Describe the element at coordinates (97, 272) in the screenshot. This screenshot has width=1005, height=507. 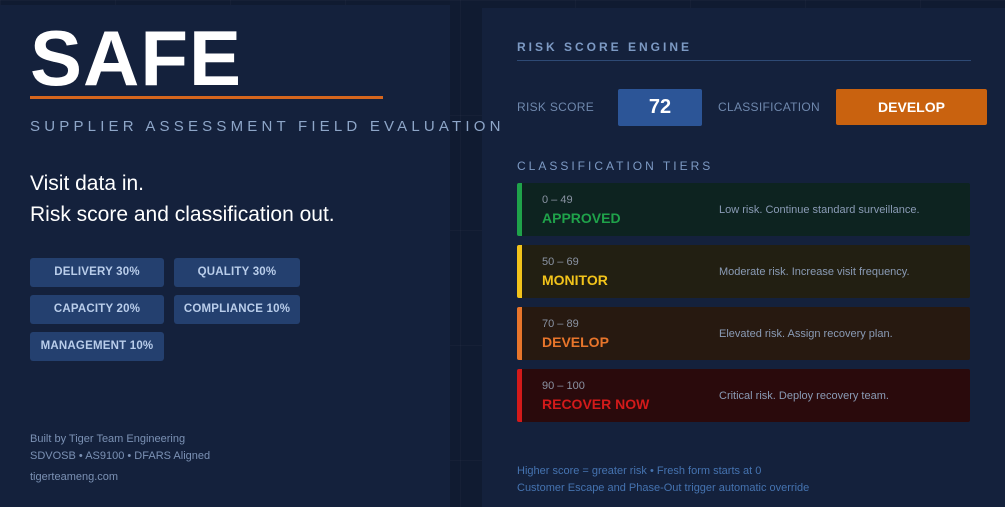
I see `weight-tag-delivery: DELIVERY 30%` at that location.